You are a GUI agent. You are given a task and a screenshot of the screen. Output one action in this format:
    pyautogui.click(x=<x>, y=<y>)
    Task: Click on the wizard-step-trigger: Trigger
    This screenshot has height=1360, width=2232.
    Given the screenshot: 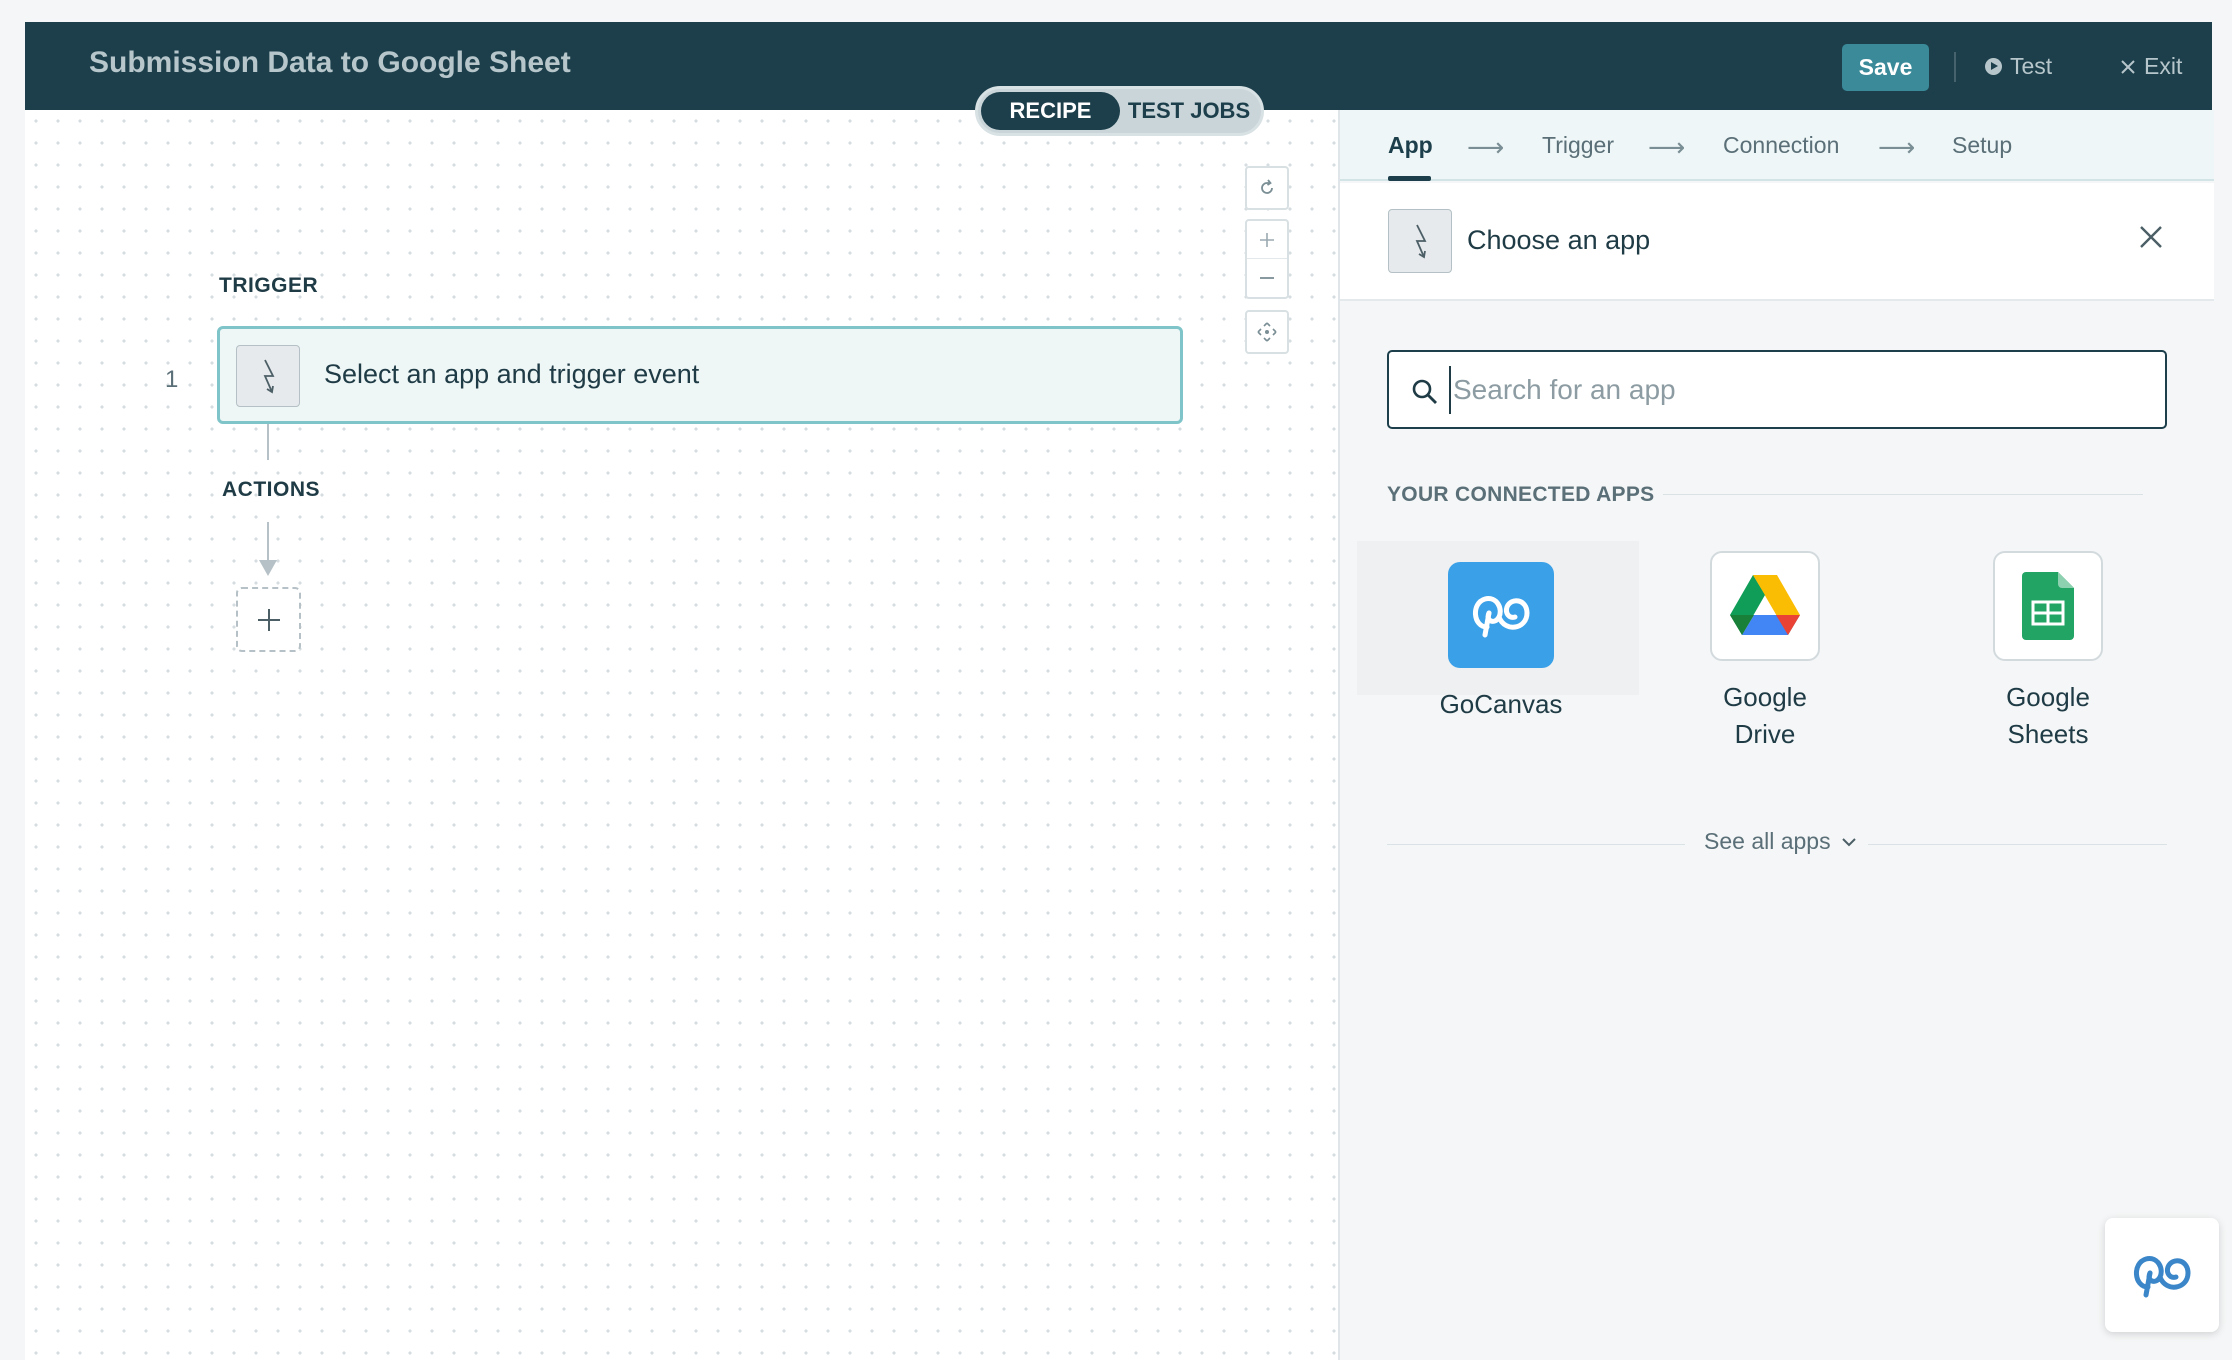 What is the action you would take?
    pyautogui.click(x=1578, y=145)
    